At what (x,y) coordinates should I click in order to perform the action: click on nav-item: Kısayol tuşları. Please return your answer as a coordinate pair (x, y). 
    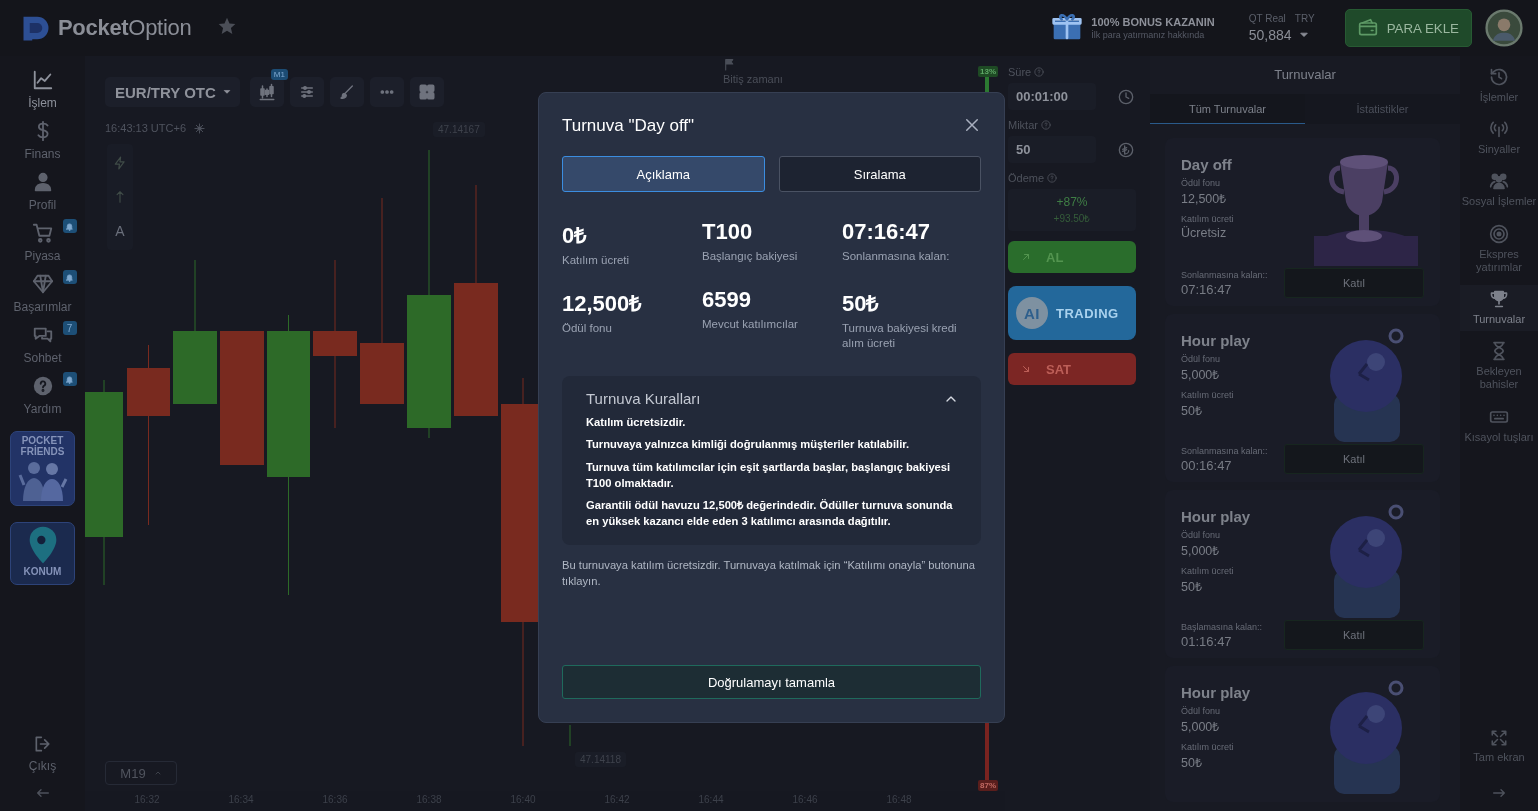
    Looking at the image, I should click on (1499, 425).